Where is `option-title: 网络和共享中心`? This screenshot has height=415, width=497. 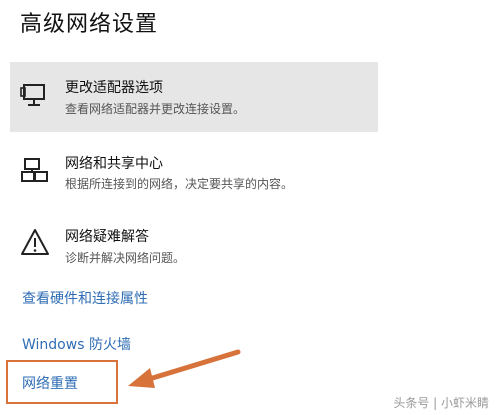
option-title: 网络和共享中心 is located at coordinates (114, 164).